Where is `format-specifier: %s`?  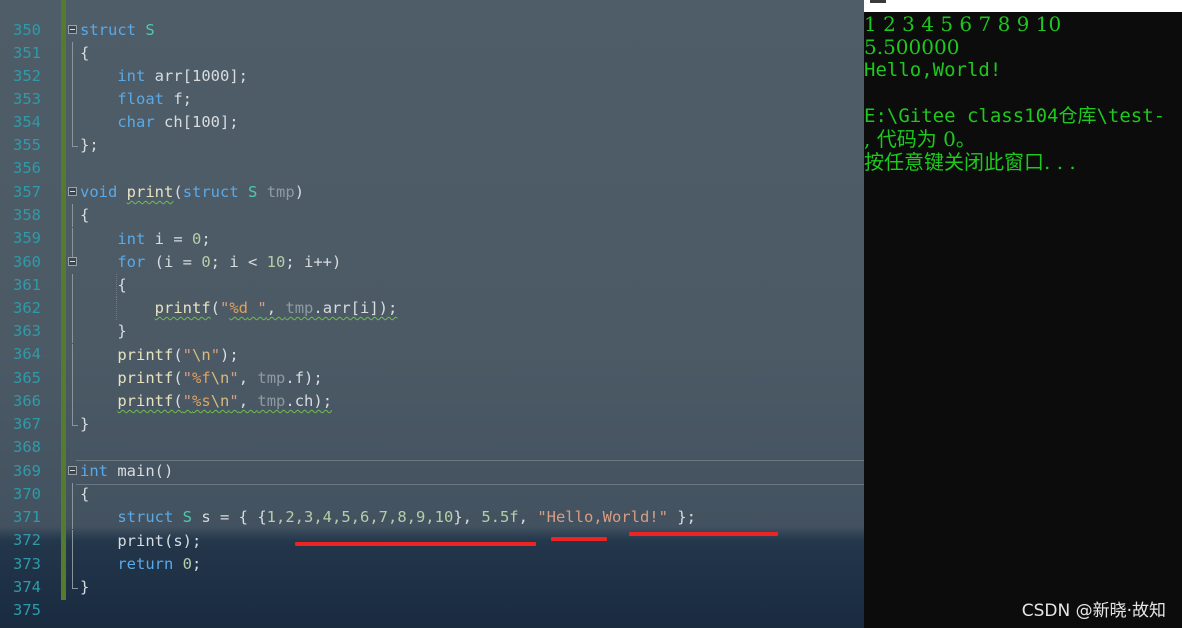
format-specifier: %s is located at coordinates (201, 401).